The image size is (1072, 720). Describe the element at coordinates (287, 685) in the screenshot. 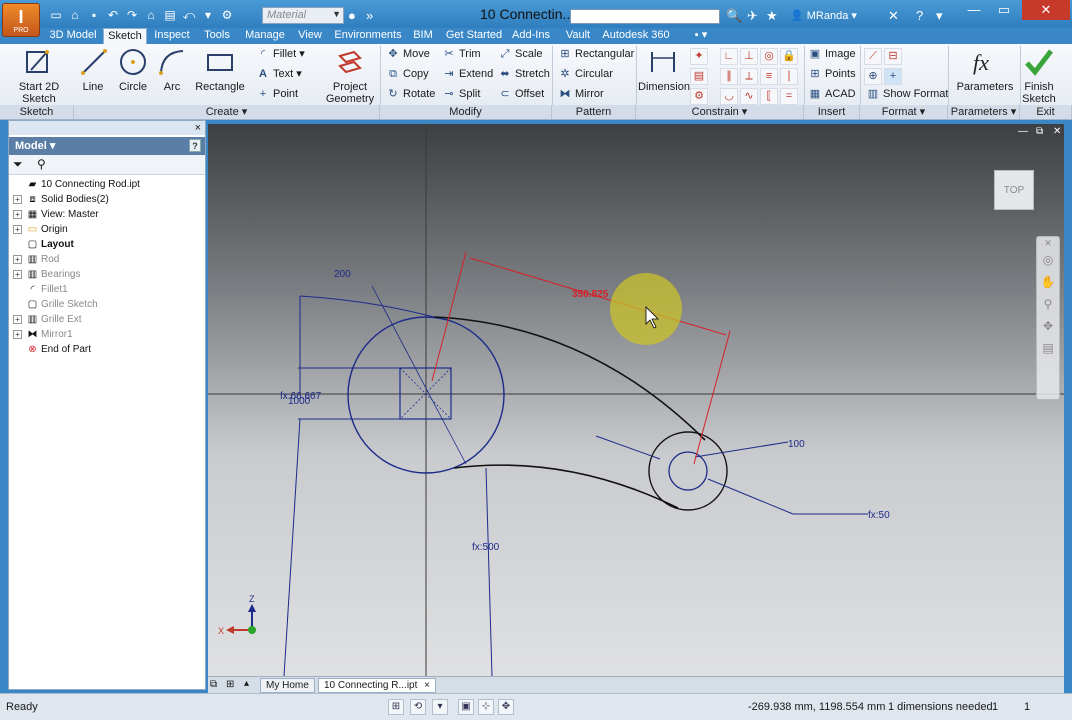

I see `tab-my-home: My Home` at that location.